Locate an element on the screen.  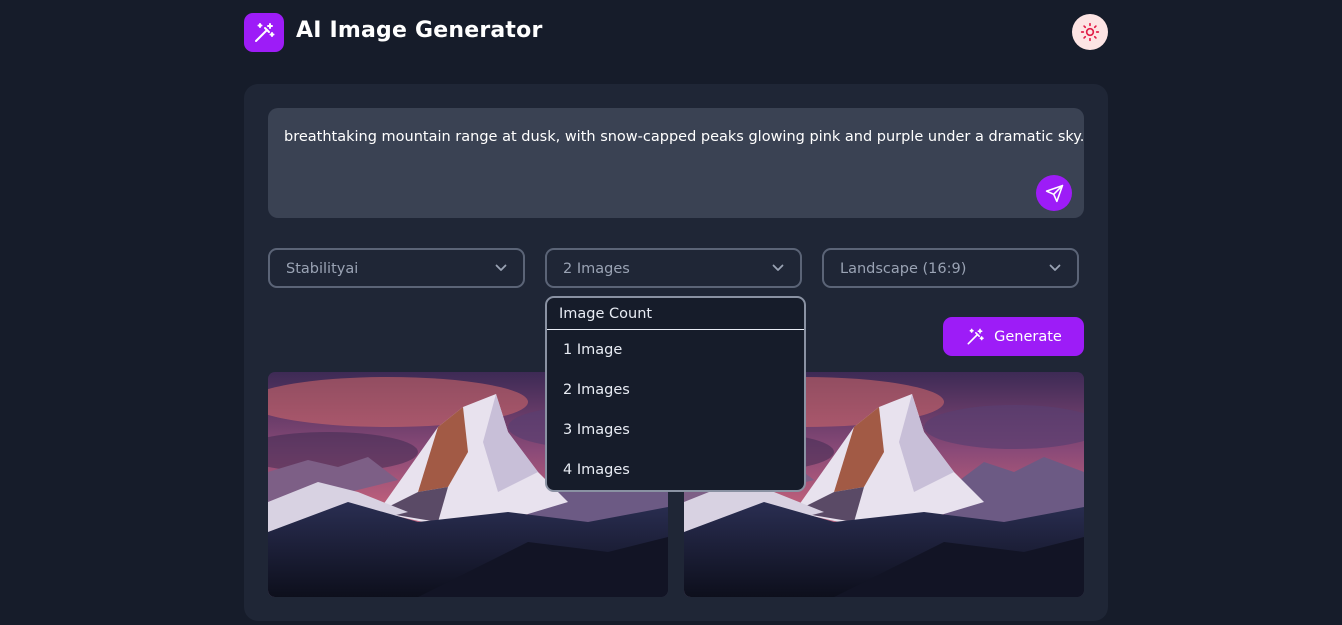
app-logo is located at coordinates (264, 32).